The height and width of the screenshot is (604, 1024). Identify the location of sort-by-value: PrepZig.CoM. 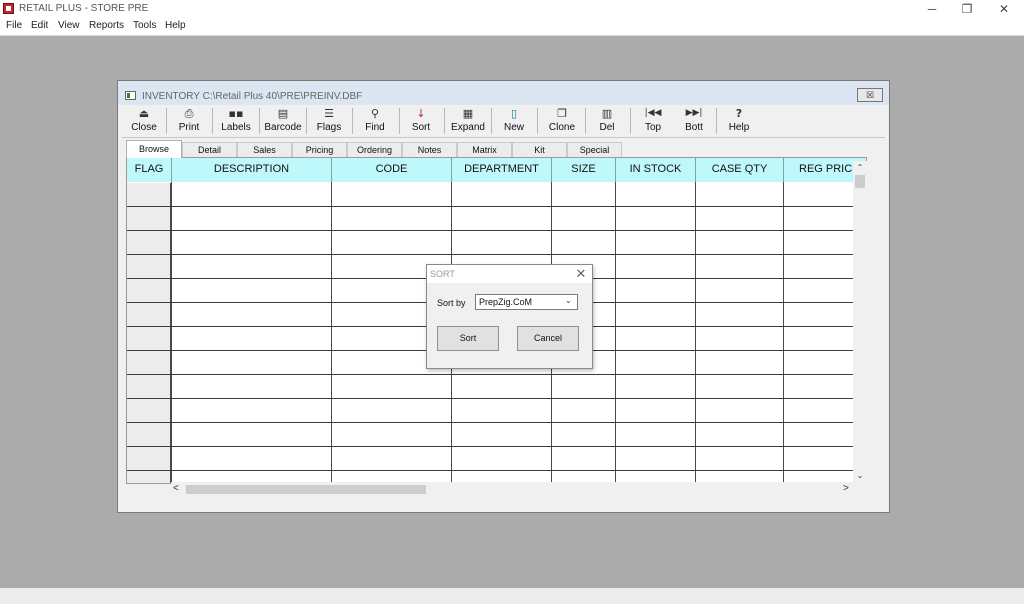
(506, 302).